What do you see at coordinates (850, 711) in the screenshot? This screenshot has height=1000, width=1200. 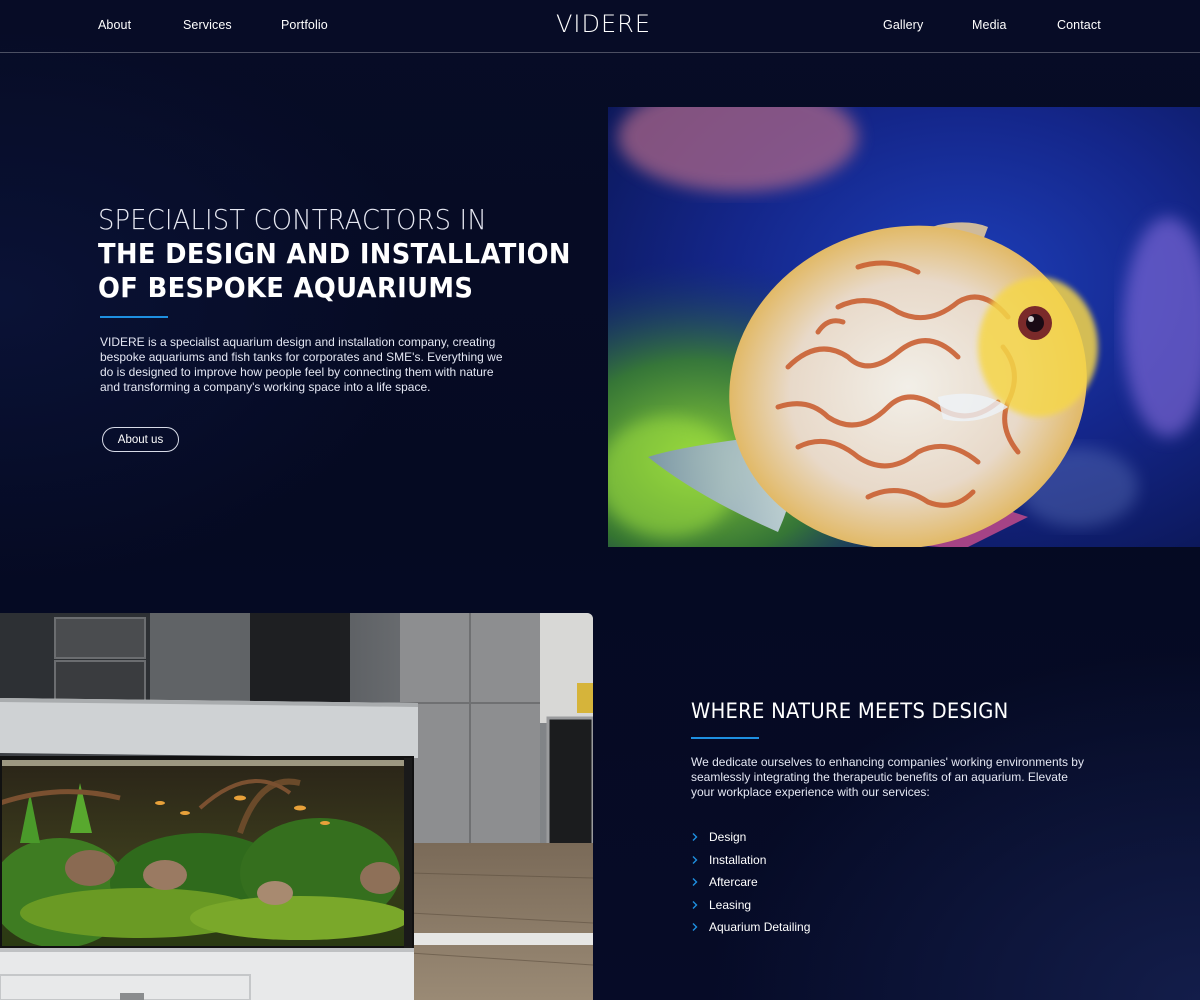 I see `section-title: WHERE NATURE MEETS DESIGN` at bounding box center [850, 711].